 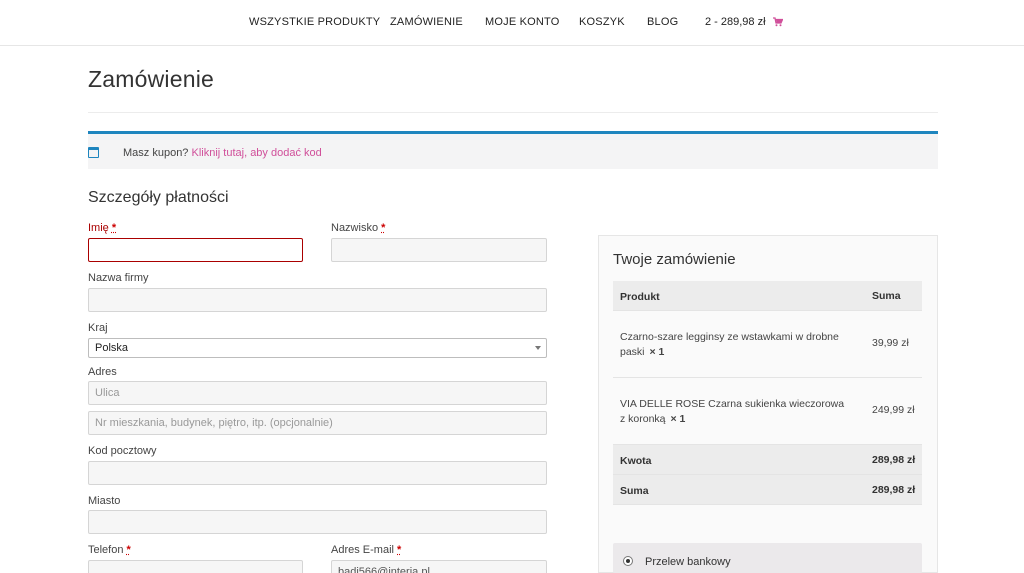 What do you see at coordinates (118, 278) in the screenshot?
I see `company-label: Nazwa firmy` at bounding box center [118, 278].